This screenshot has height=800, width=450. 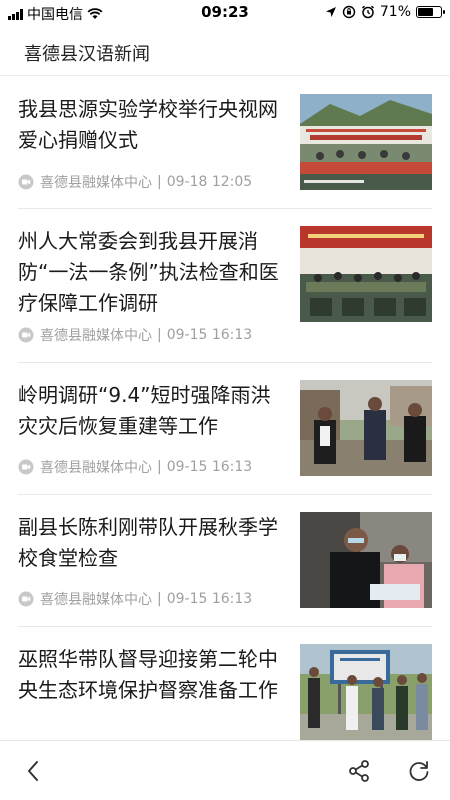 I want to click on share-button, so click(x=359, y=771).